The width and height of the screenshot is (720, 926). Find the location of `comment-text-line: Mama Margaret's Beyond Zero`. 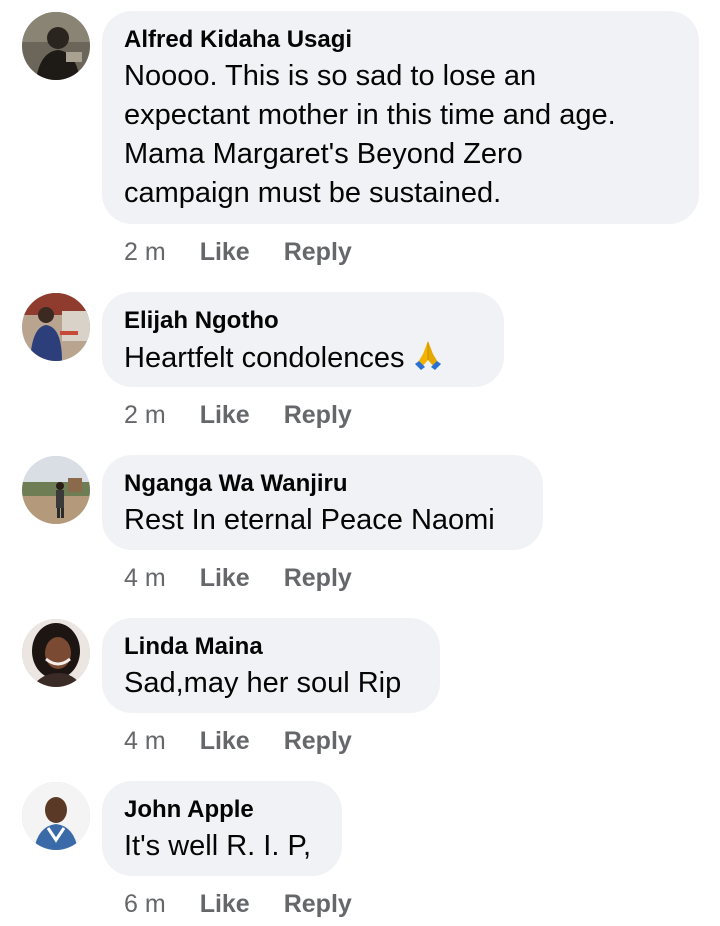

comment-text-line: Mama Margaret's Beyond Zero is located at coordinates (323, 154).